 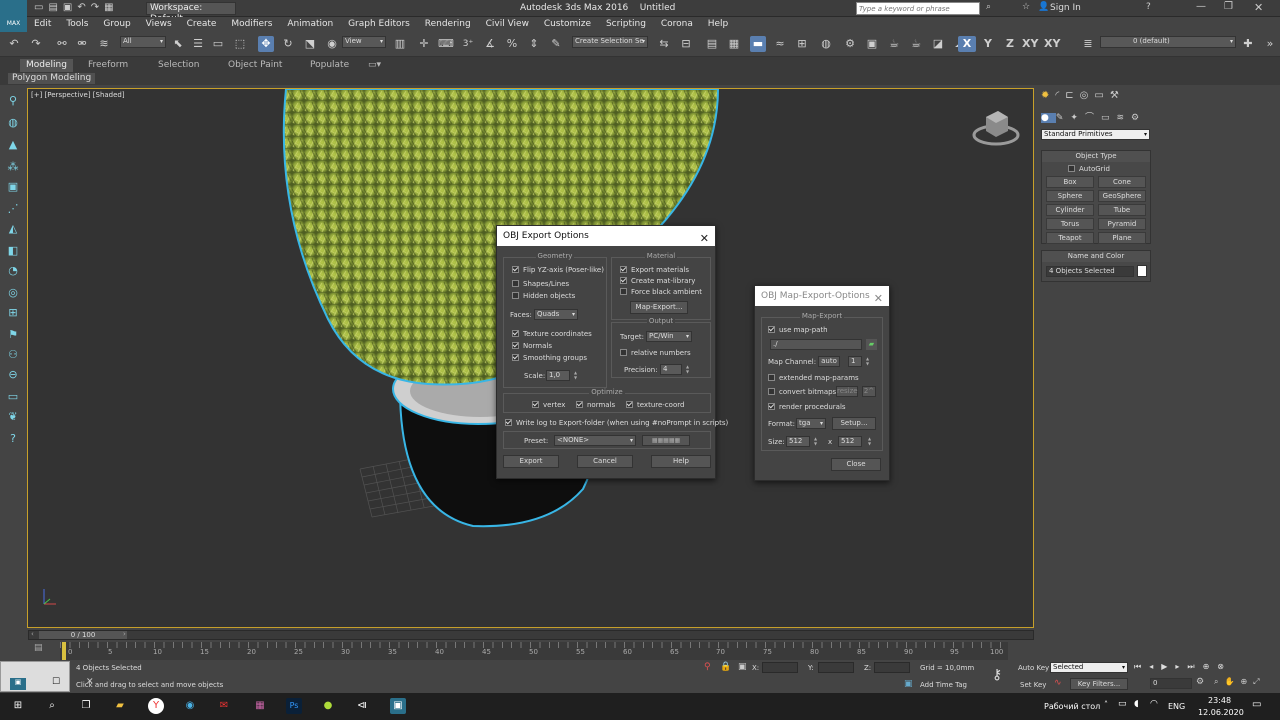 What do you see at coordinates (1258, 7) in the screenshot?
I see `close-icon: ✕` at bounding box center [1258, 7].